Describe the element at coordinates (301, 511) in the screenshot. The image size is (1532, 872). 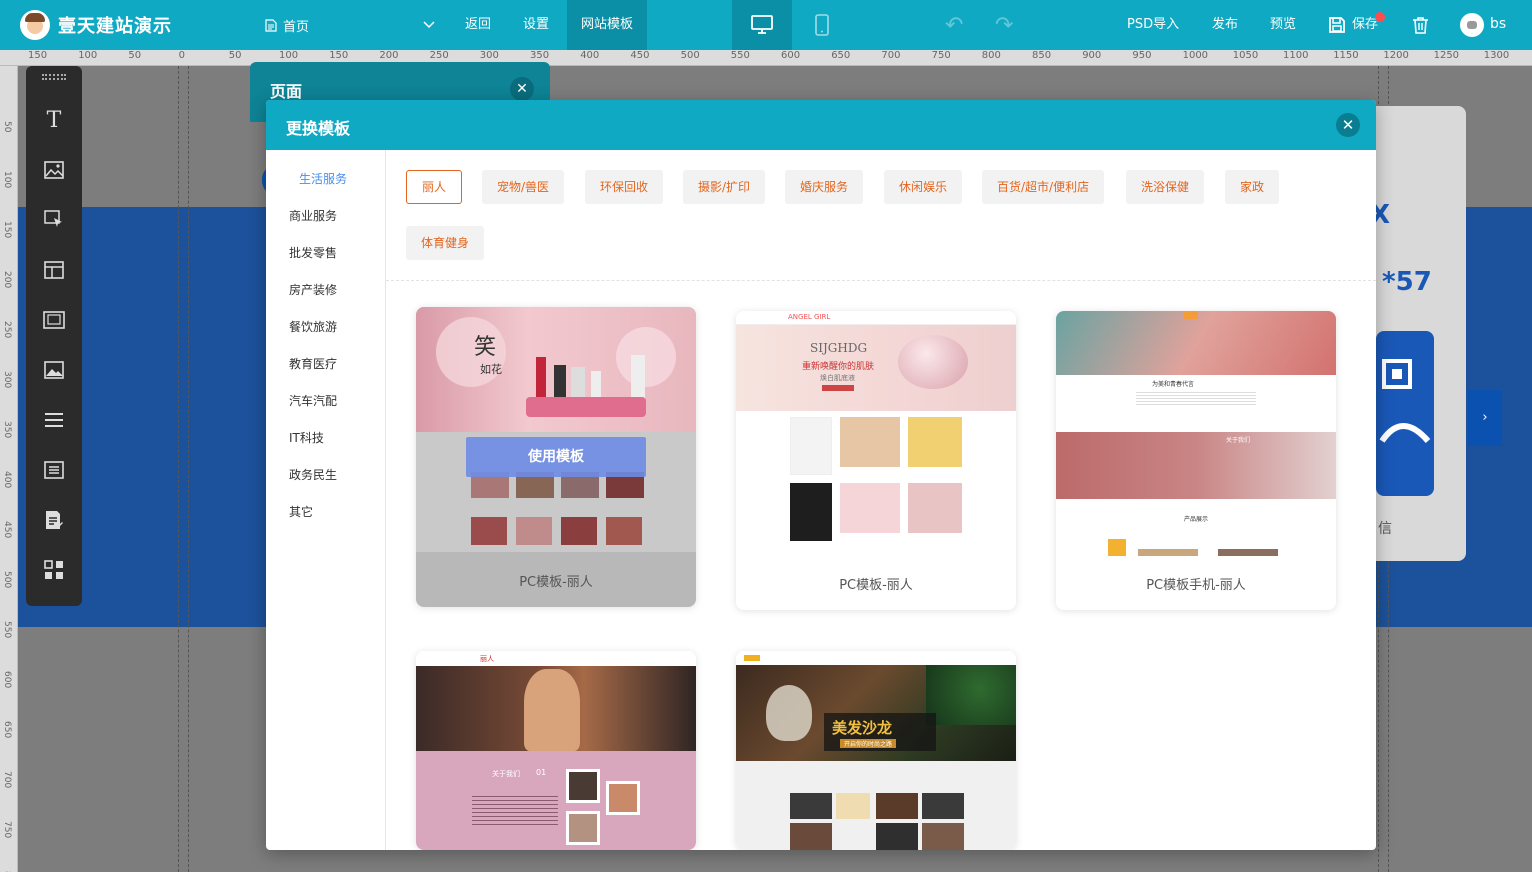
I see `category-item-other: 其它` at that location.